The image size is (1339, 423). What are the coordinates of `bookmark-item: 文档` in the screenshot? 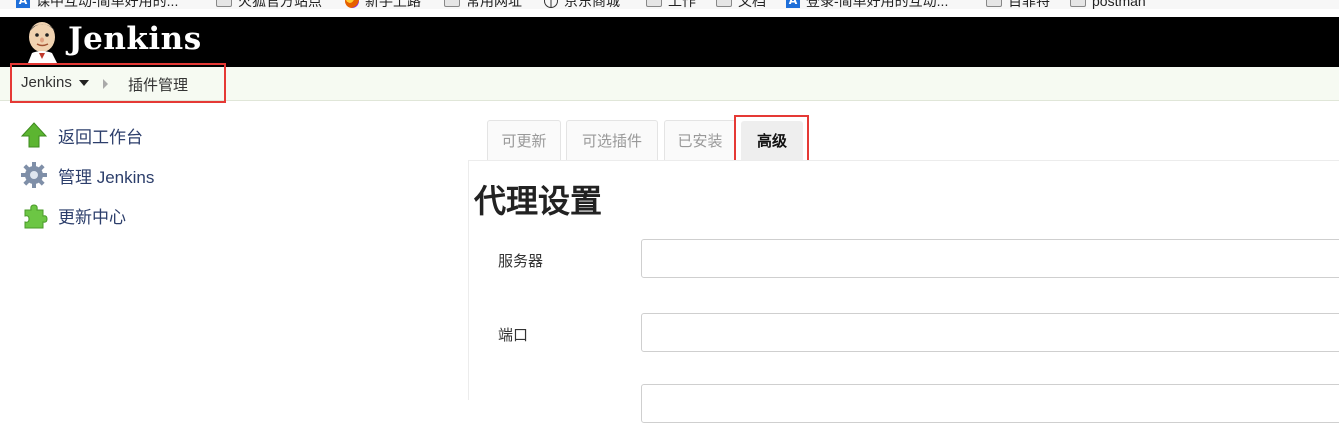 It's located at (741, 4).